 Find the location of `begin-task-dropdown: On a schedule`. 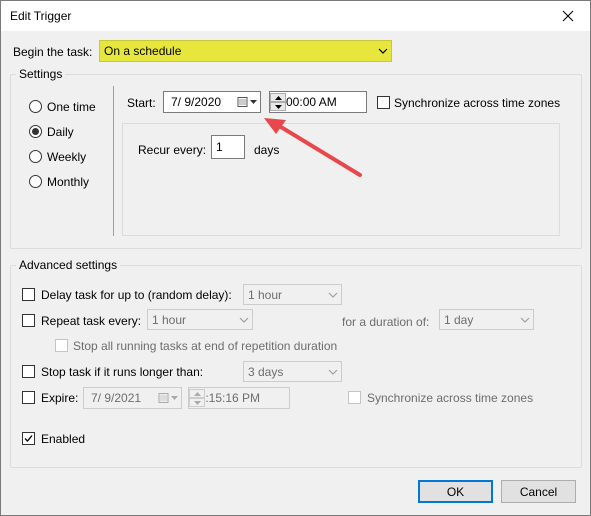

begin-task-dropdown: On a schedule is located at coordinates (245, 51).